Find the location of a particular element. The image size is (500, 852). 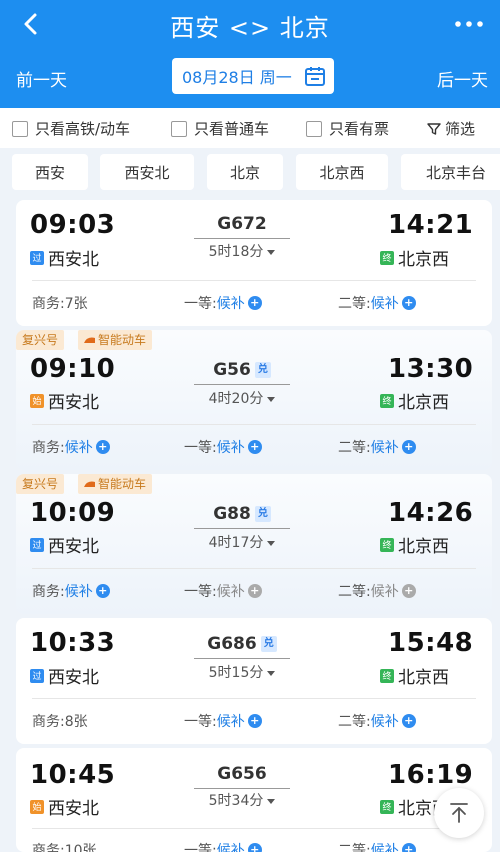

duration: 4时17分 is located at coordinates (242, 542).